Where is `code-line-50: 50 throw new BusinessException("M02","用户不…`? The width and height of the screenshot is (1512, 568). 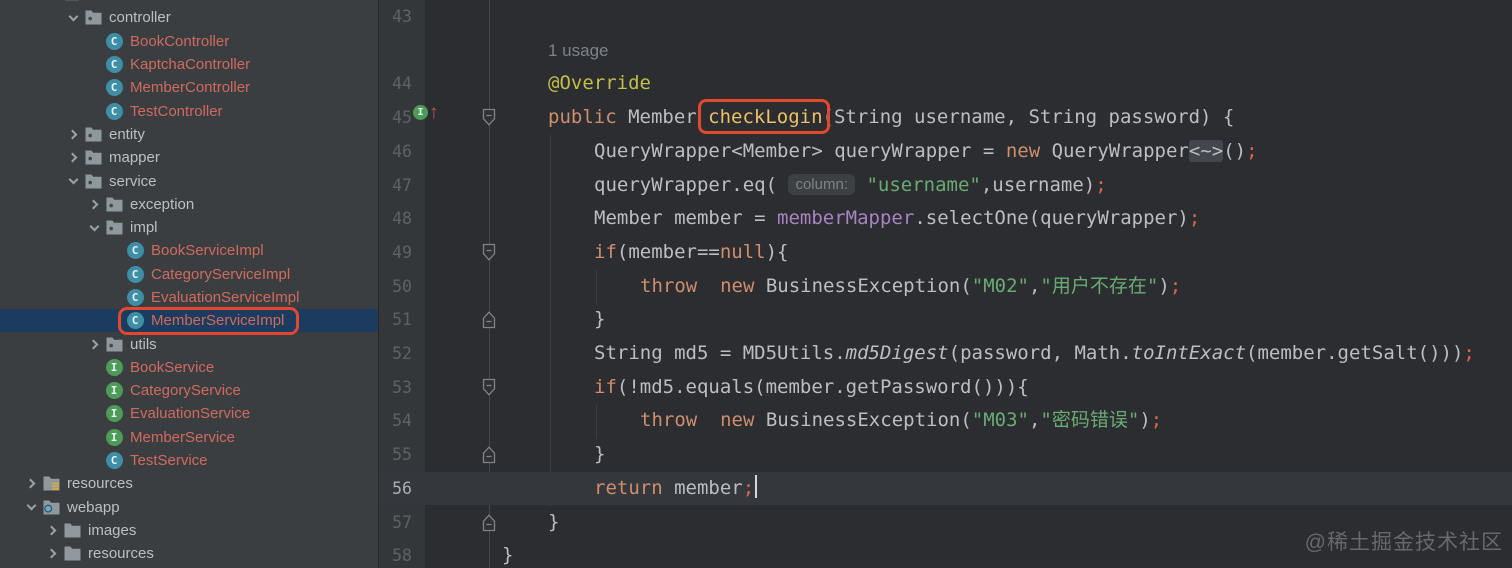
code-line-50: 50 throw new BusinessException("M02","用户不… is located at coordinates (945, 287).